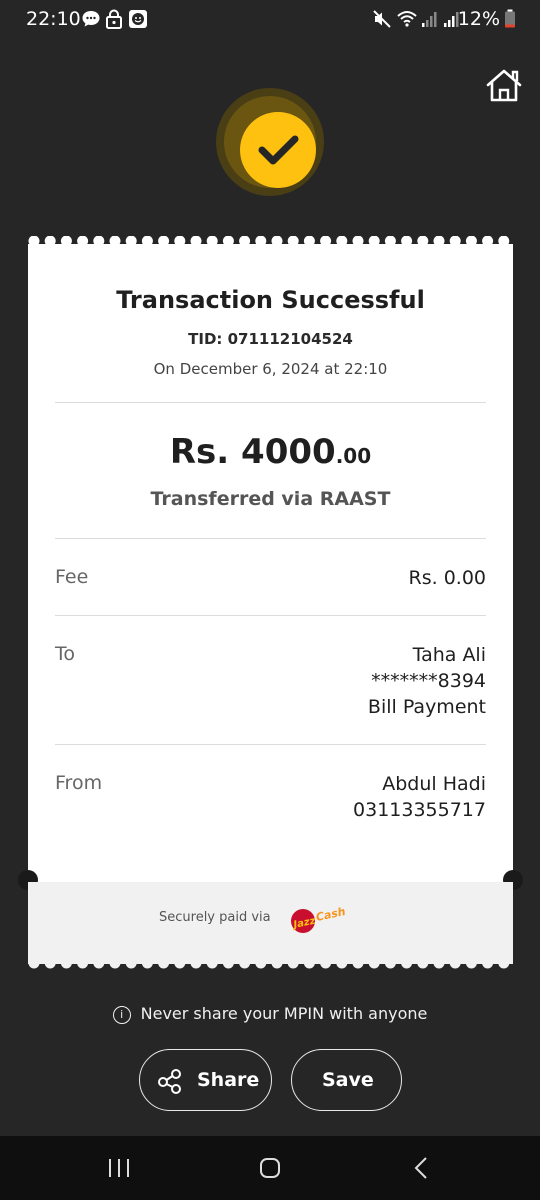  I want to click on from-label: From, so click(79, 783).